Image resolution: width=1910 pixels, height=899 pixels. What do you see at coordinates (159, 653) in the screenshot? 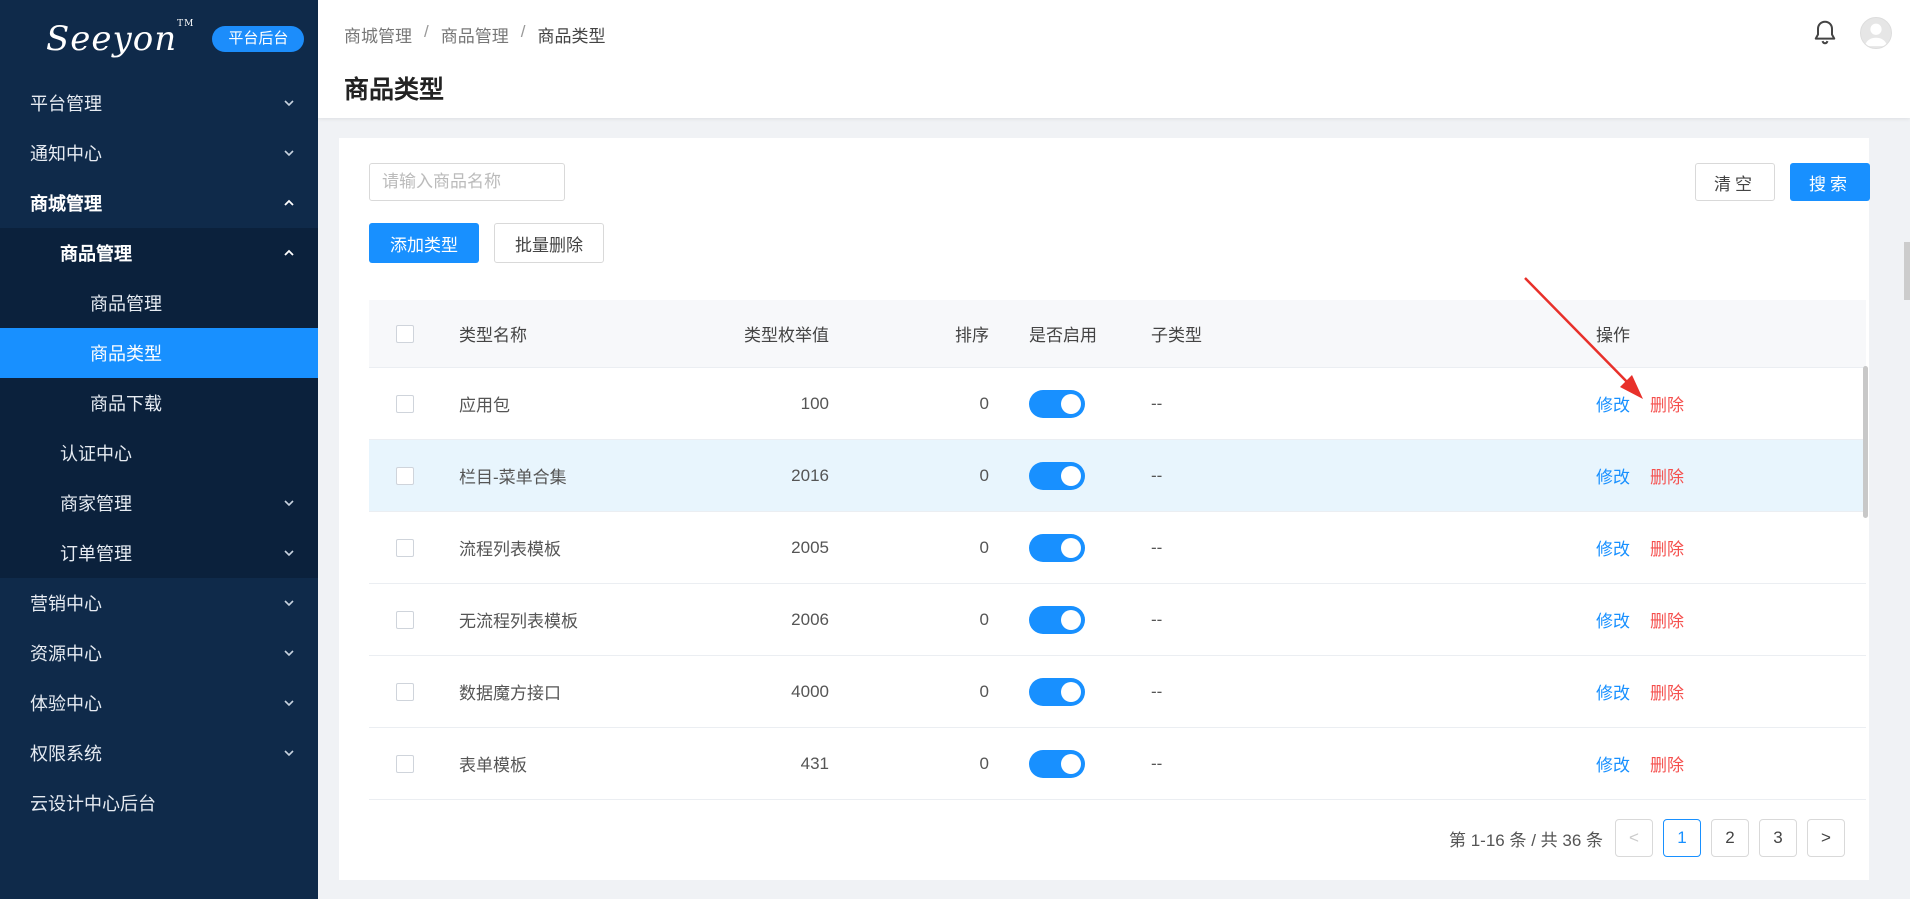
I see `sidebar-item: 资源中心` at bounding box center [159, 653].